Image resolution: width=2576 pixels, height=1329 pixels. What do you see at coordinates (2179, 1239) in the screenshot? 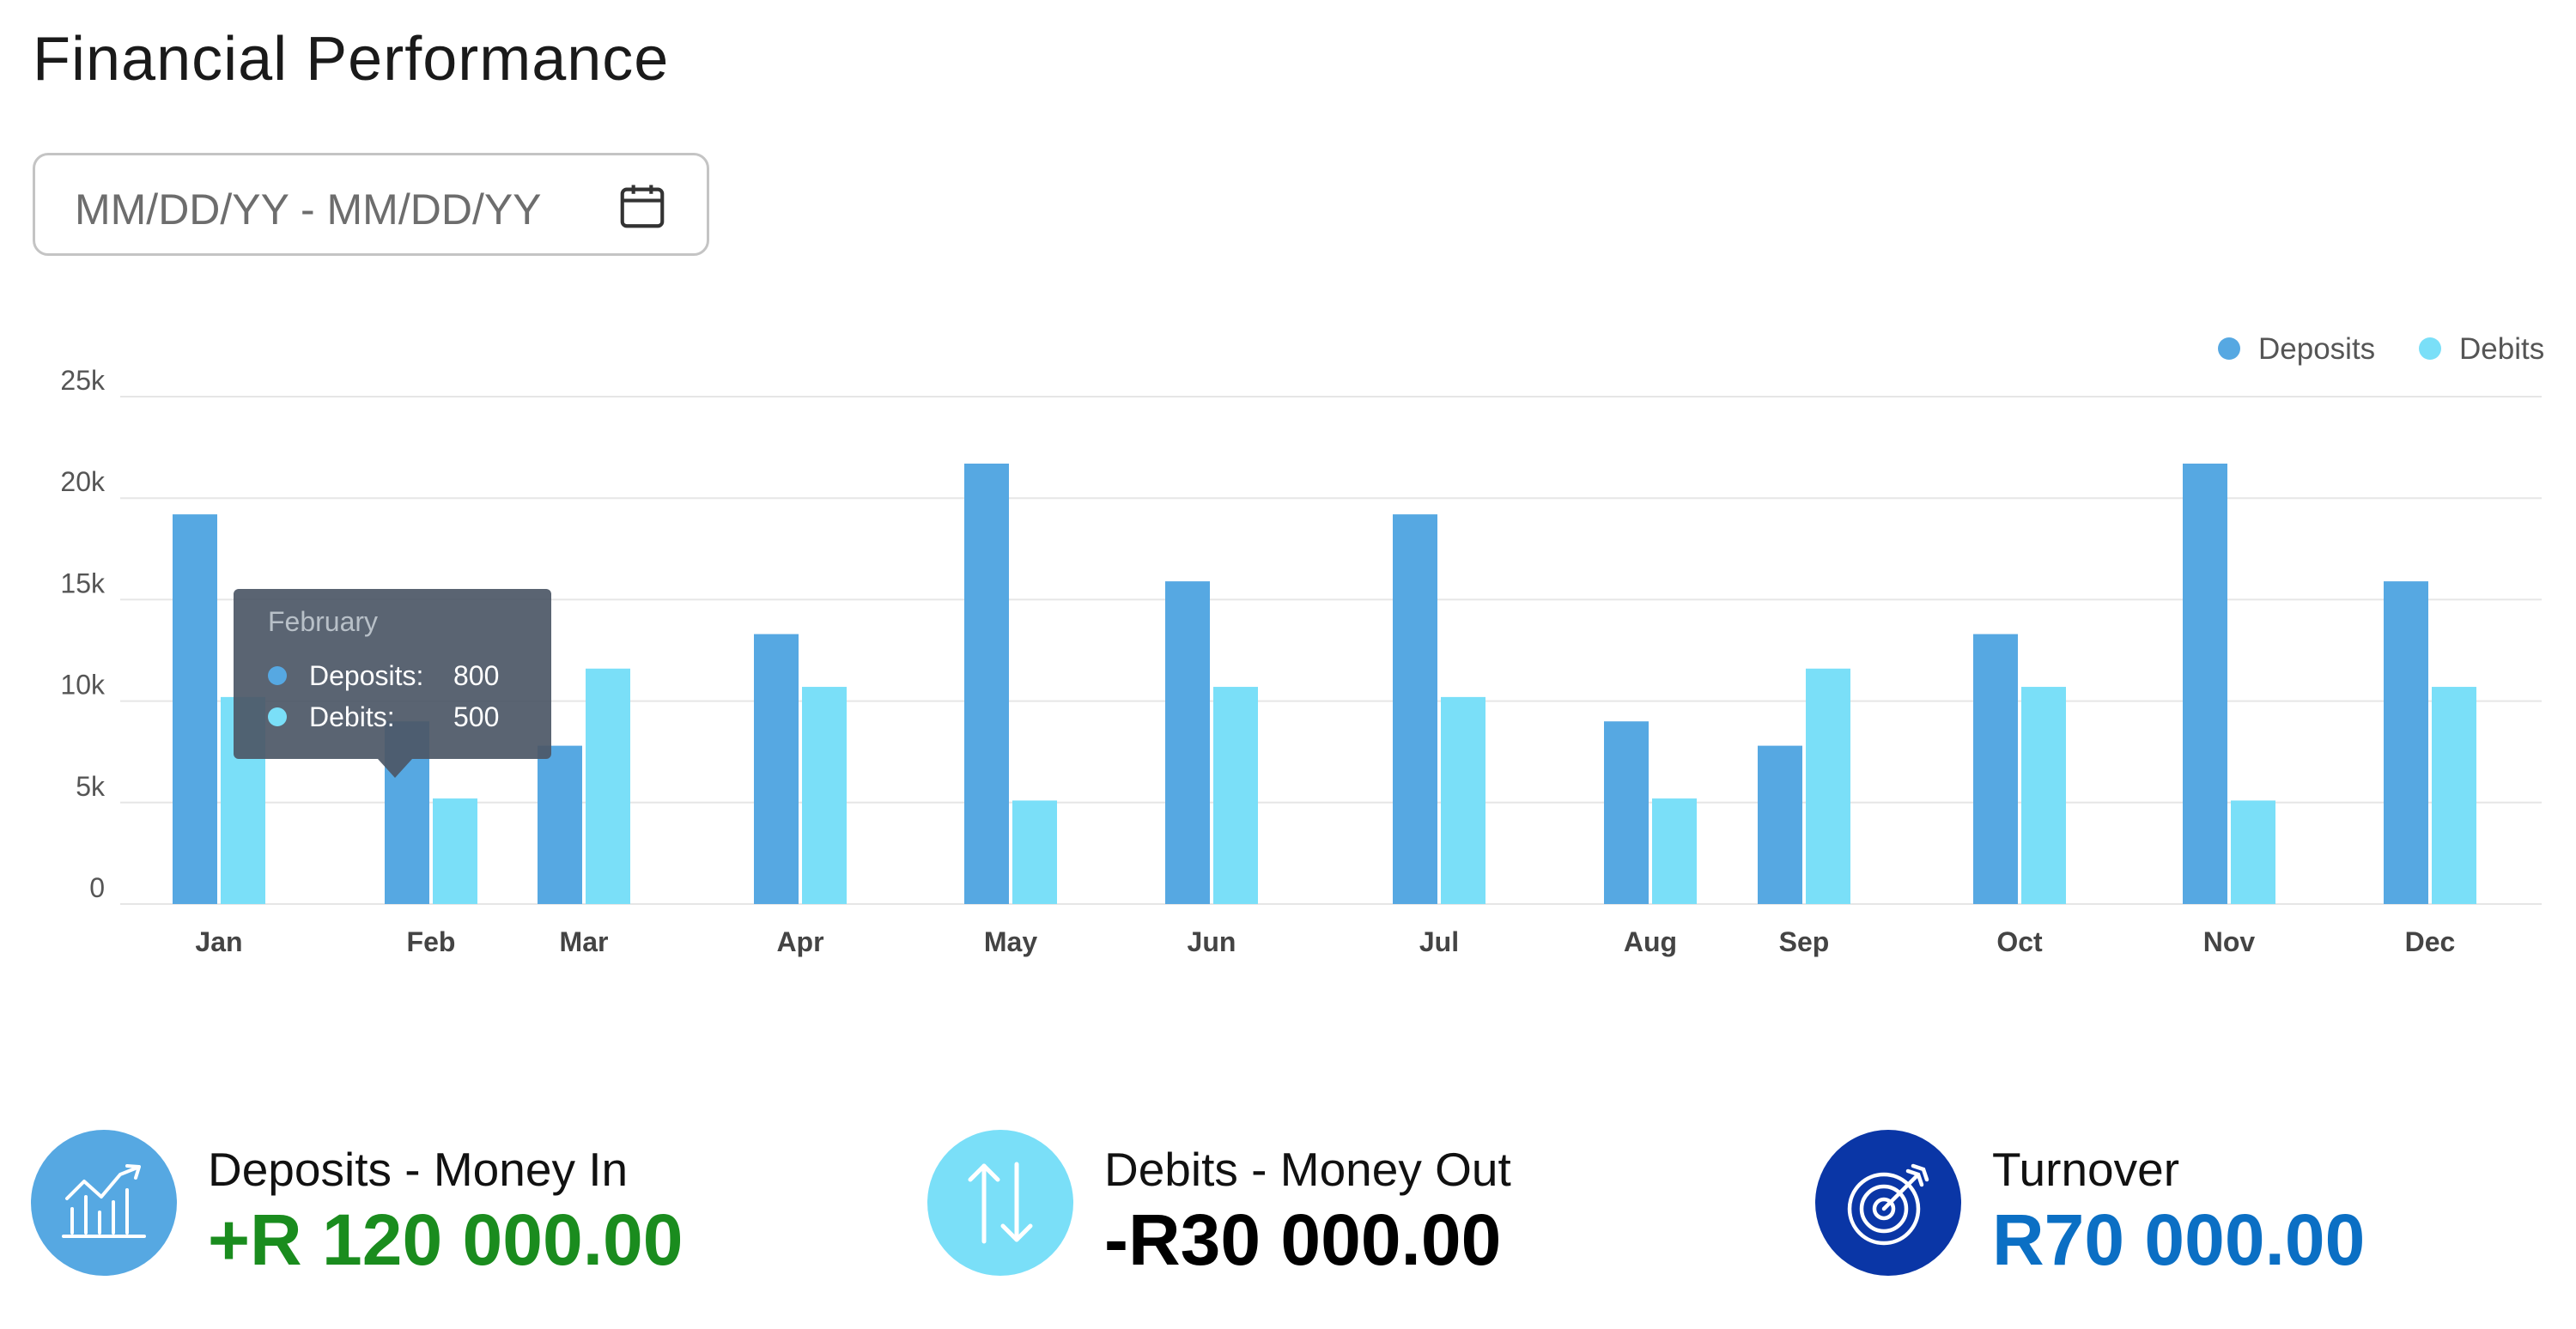
I see `stat-value: R70 000.00` at bounding box center [2179, 1239].